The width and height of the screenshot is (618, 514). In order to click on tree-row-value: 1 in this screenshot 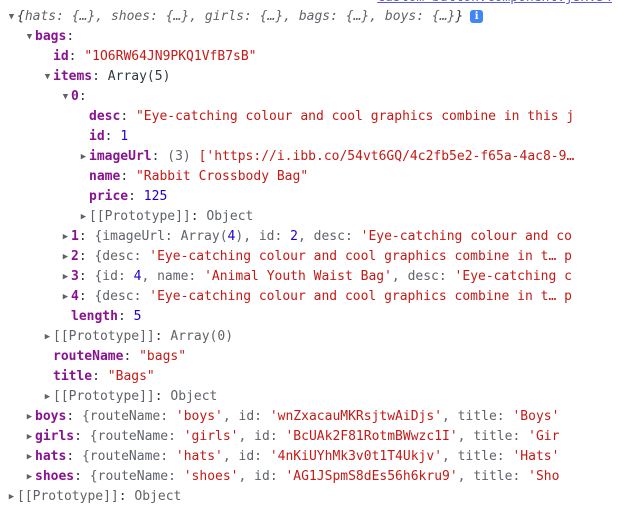, I will do `click(124, 136)`.